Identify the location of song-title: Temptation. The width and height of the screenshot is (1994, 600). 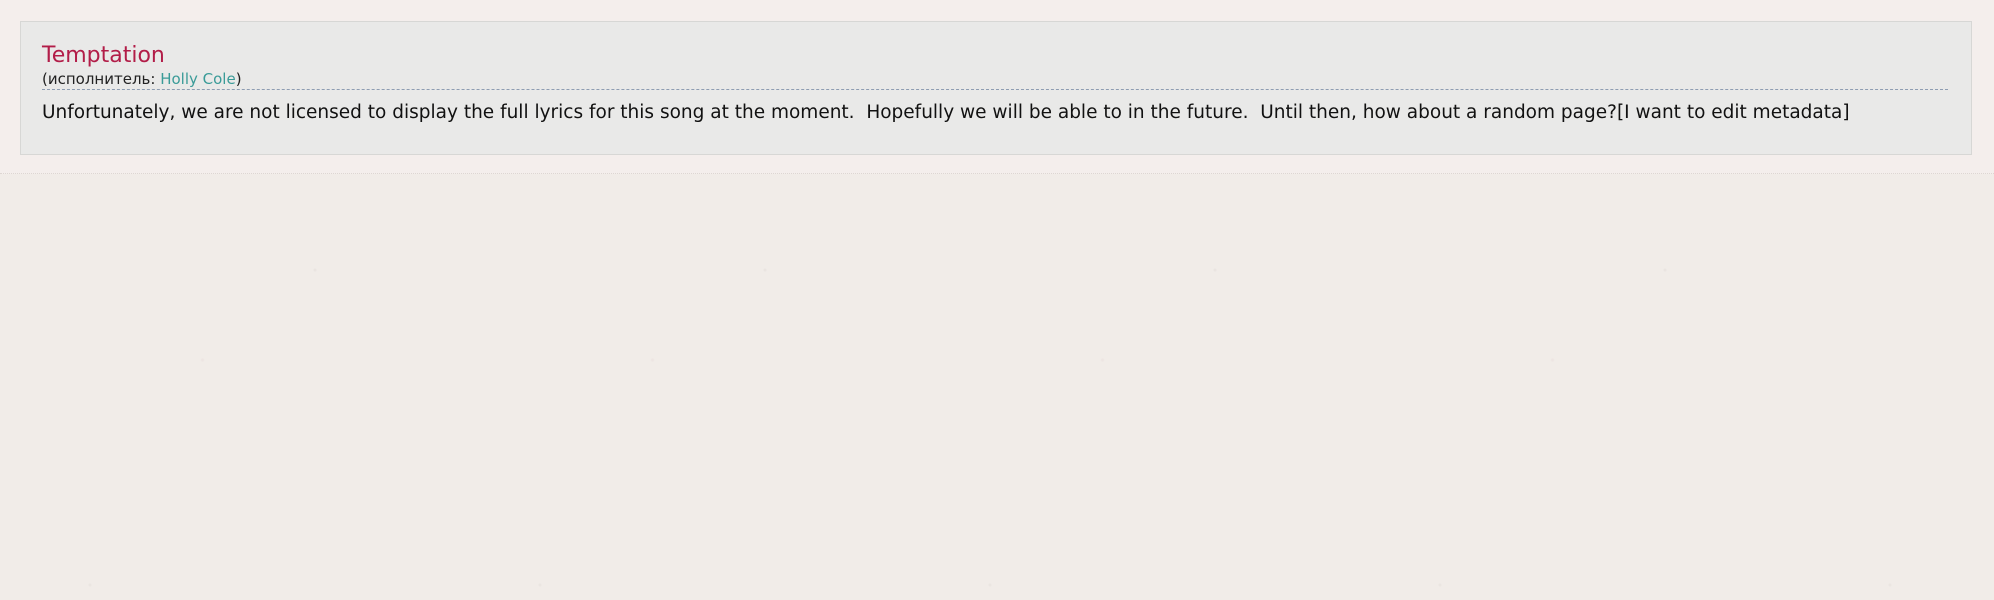
(103, 55).